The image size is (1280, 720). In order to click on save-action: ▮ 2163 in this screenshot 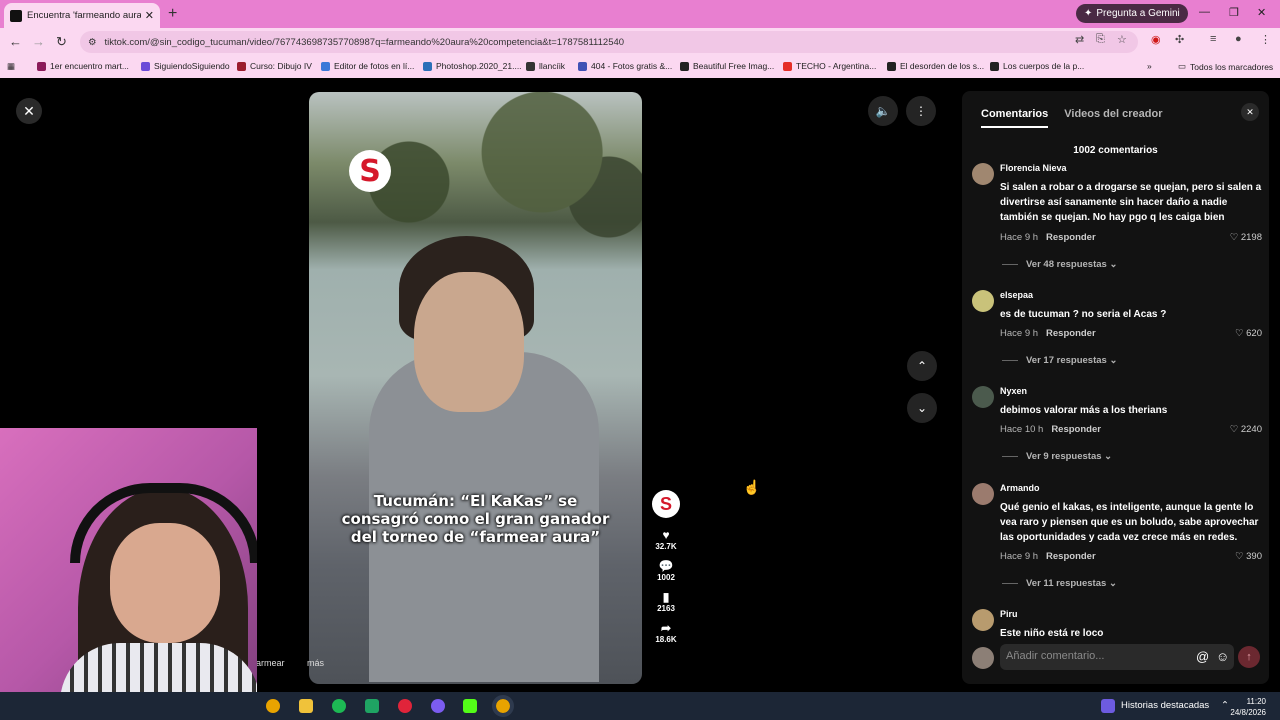, I will do `click(666, 601)`.